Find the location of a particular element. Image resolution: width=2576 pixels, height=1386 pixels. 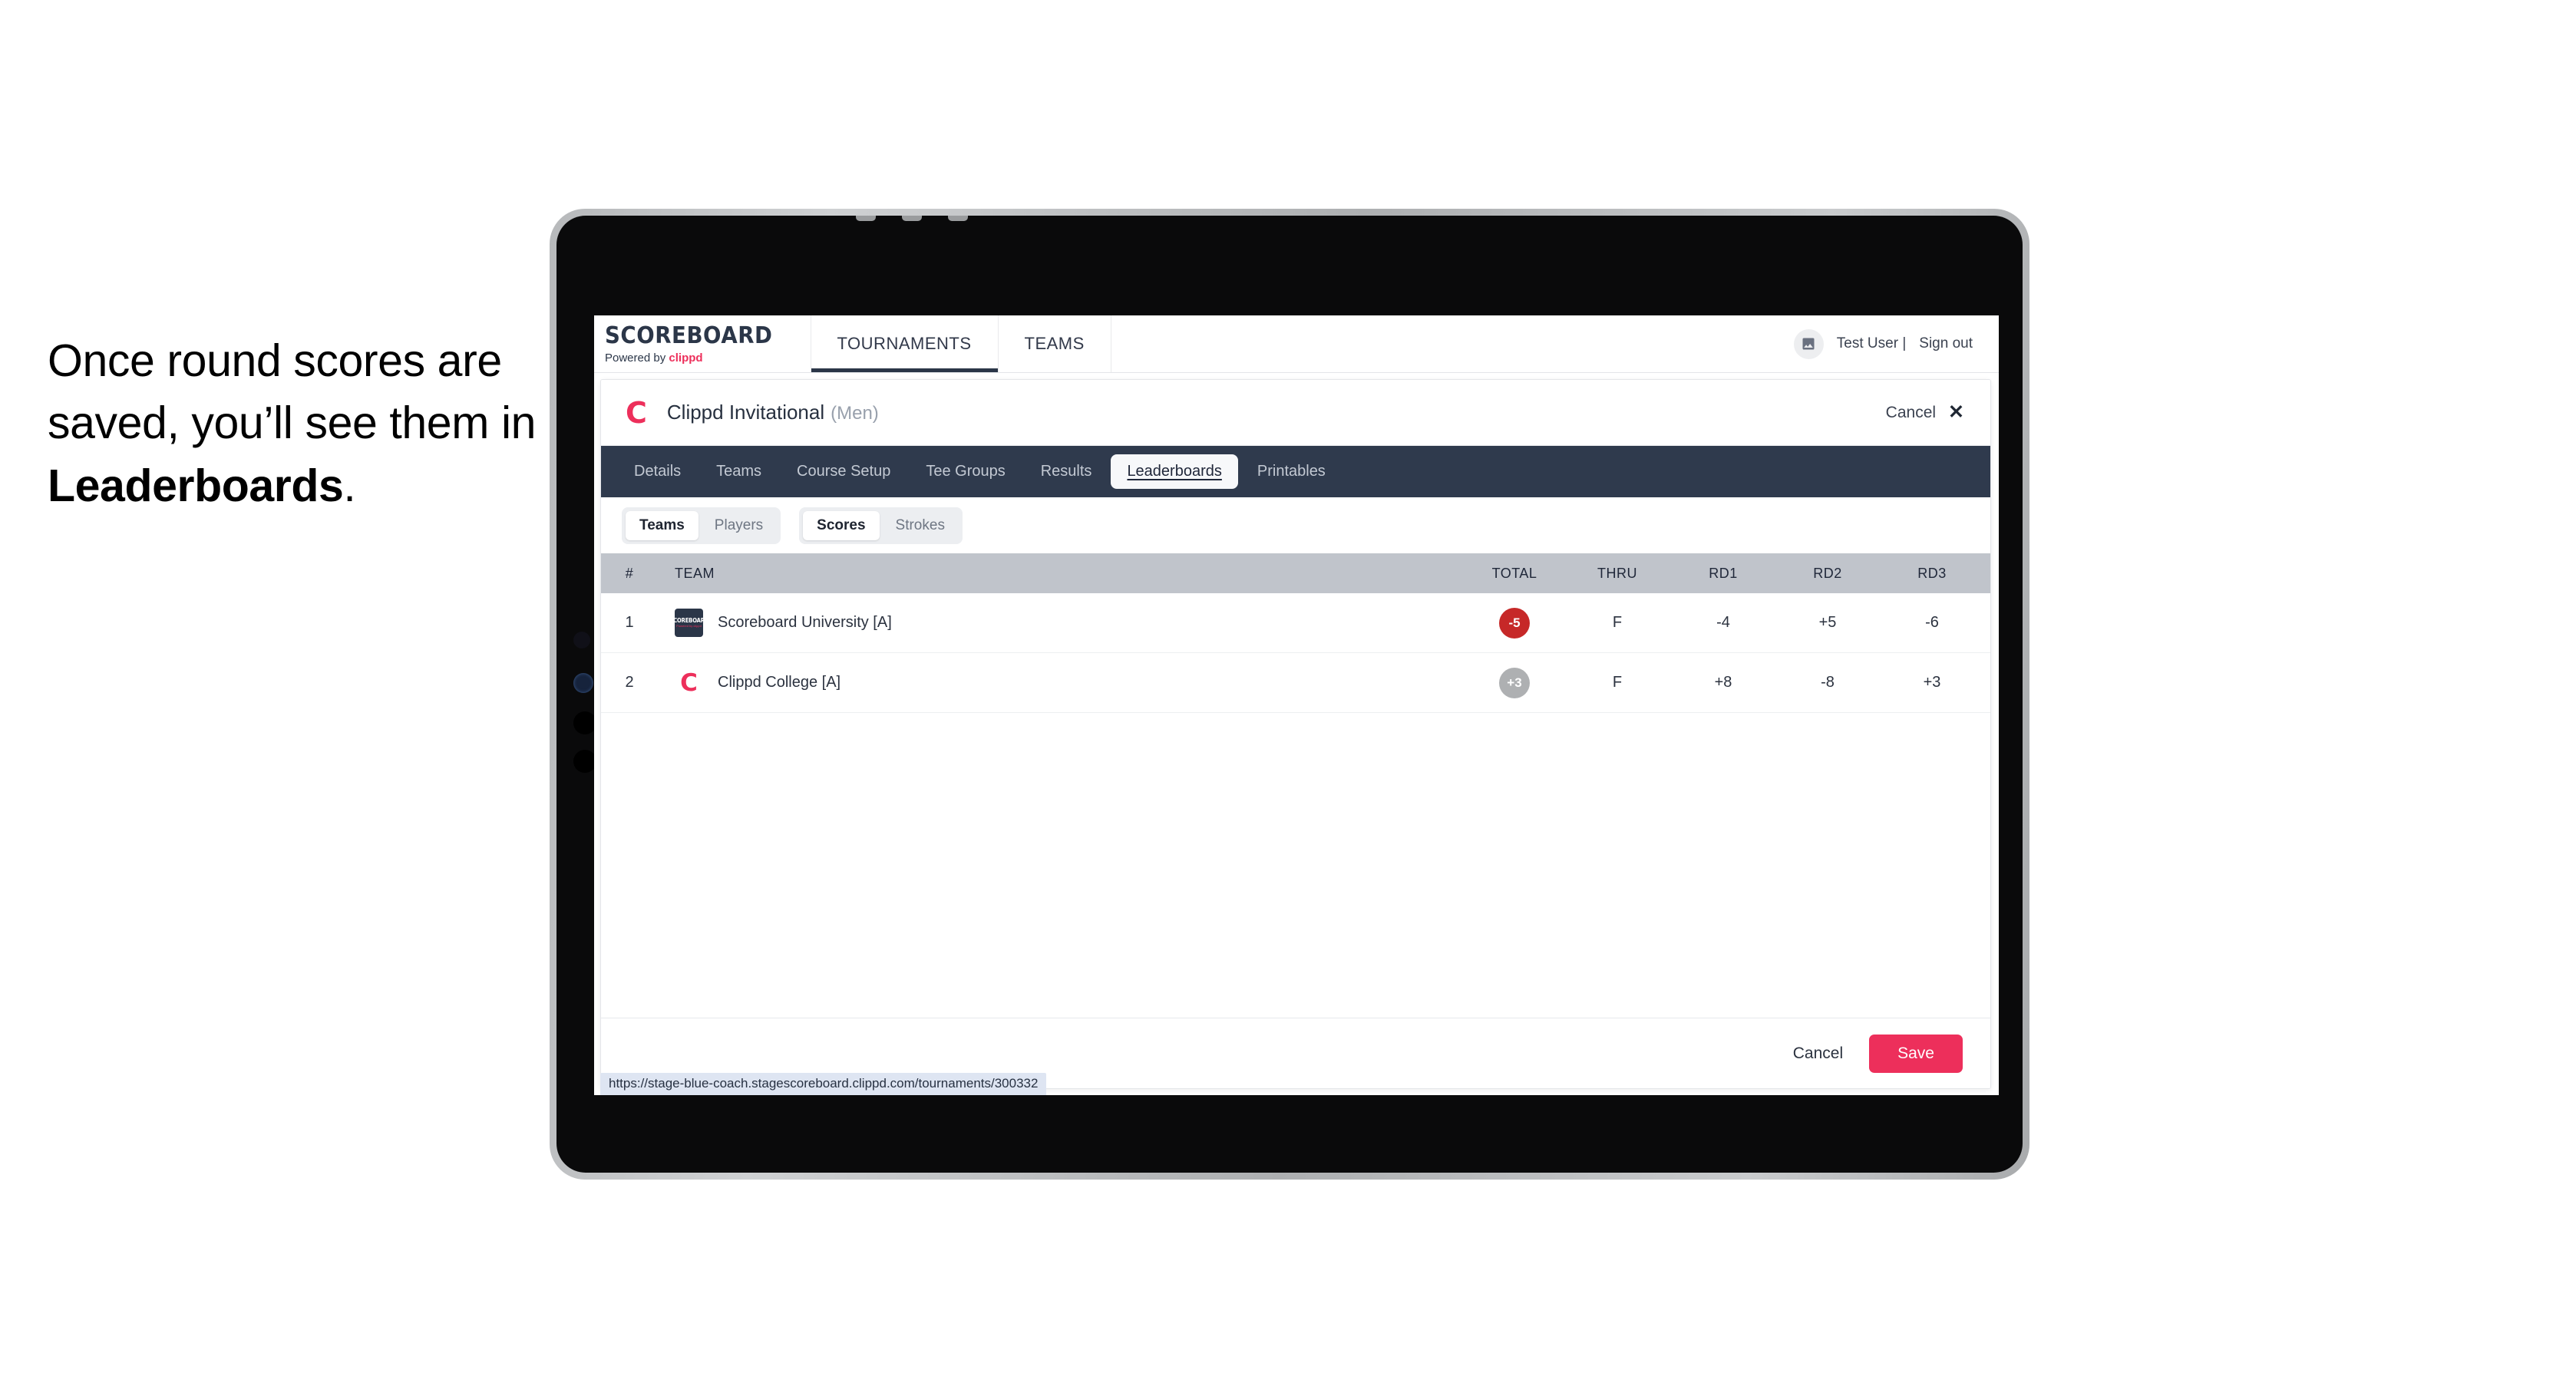

row-team-cell: C Clippd College [A] is located at coordinates (1061, 682).